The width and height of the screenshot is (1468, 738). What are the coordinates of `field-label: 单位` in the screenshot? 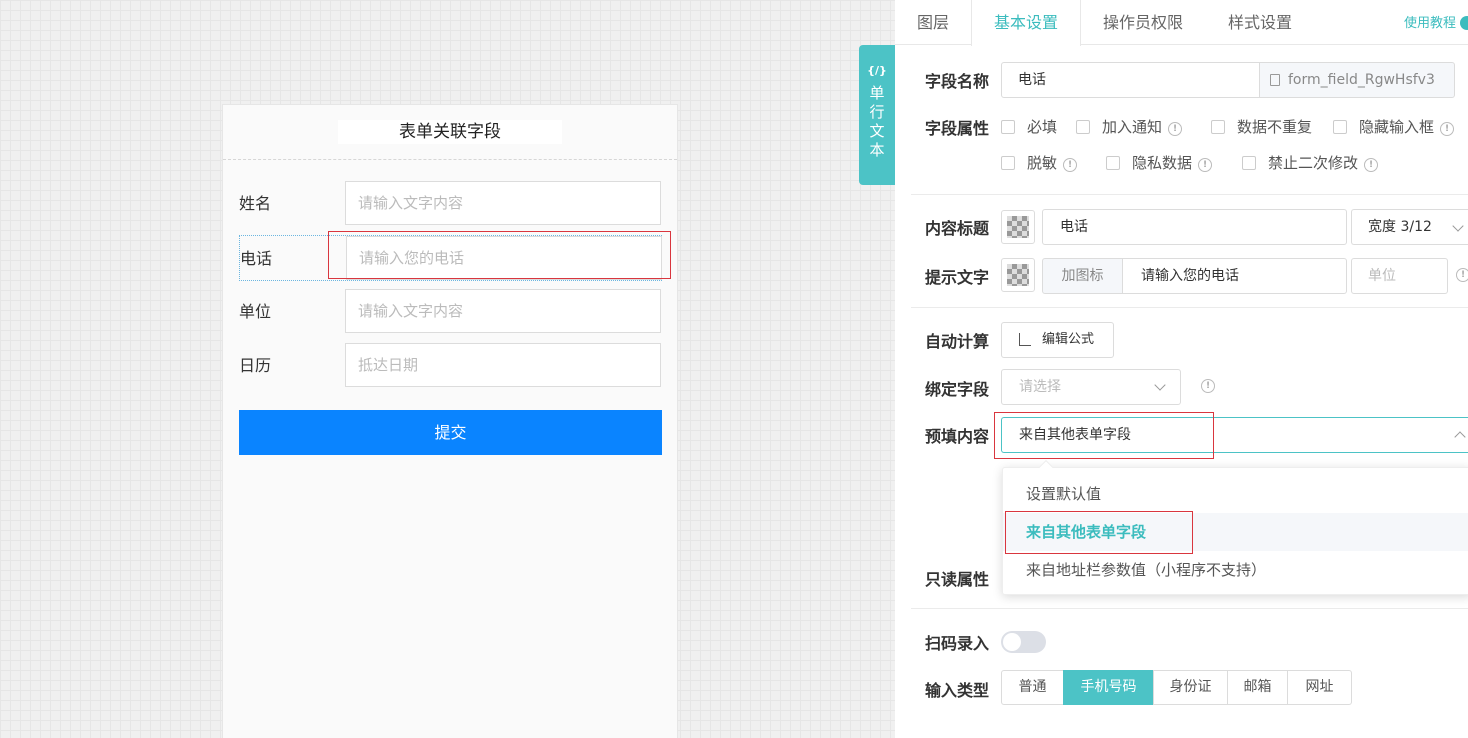 It's located at (255, 311).